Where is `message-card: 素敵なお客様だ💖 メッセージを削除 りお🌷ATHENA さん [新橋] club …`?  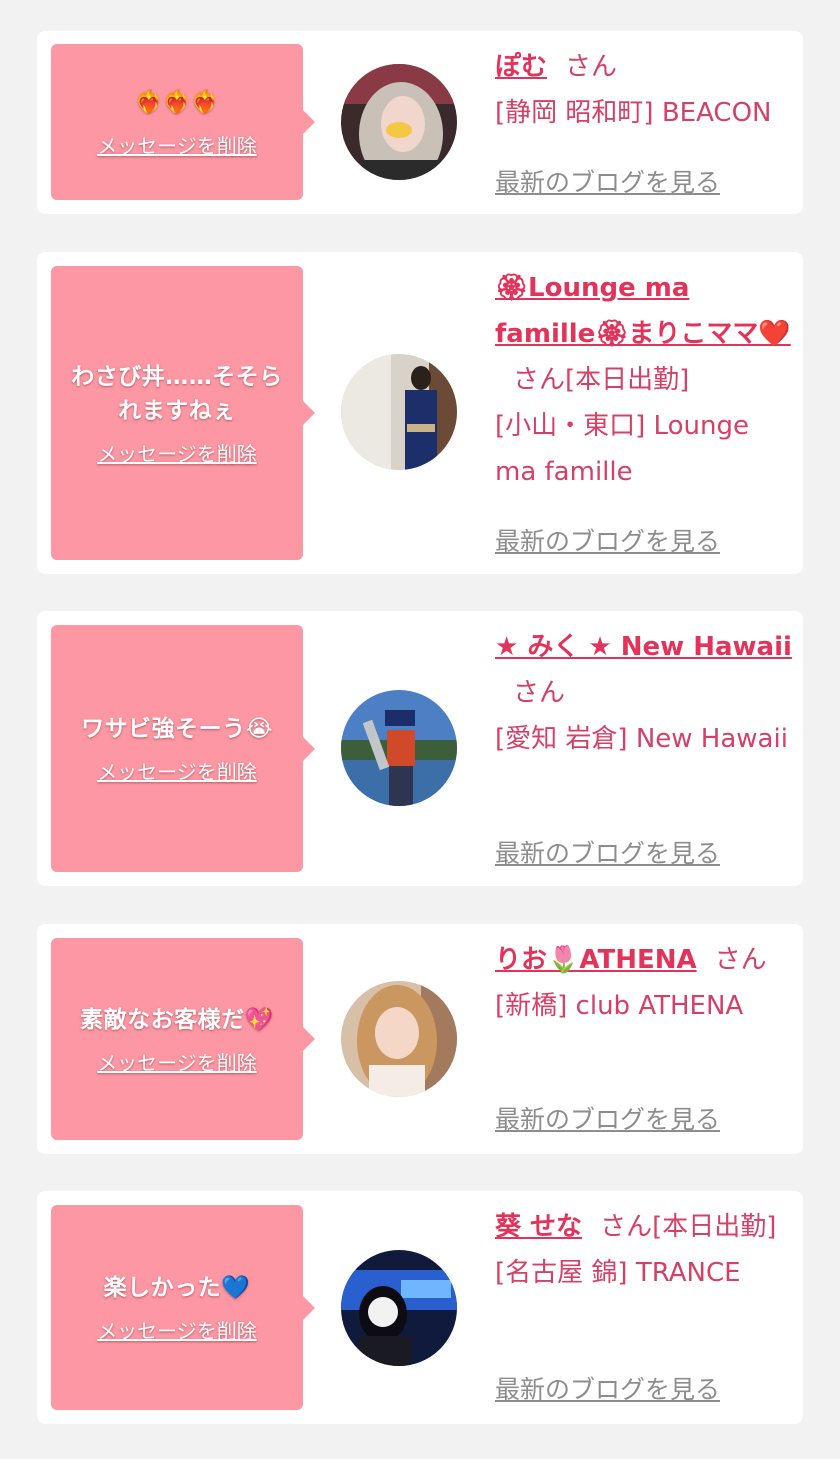
message-card: 素敵なお客様だ💖 メッセージを削除 りお🌷ATHENA さん [新橋] club … is located at coordinates (420, 1039).